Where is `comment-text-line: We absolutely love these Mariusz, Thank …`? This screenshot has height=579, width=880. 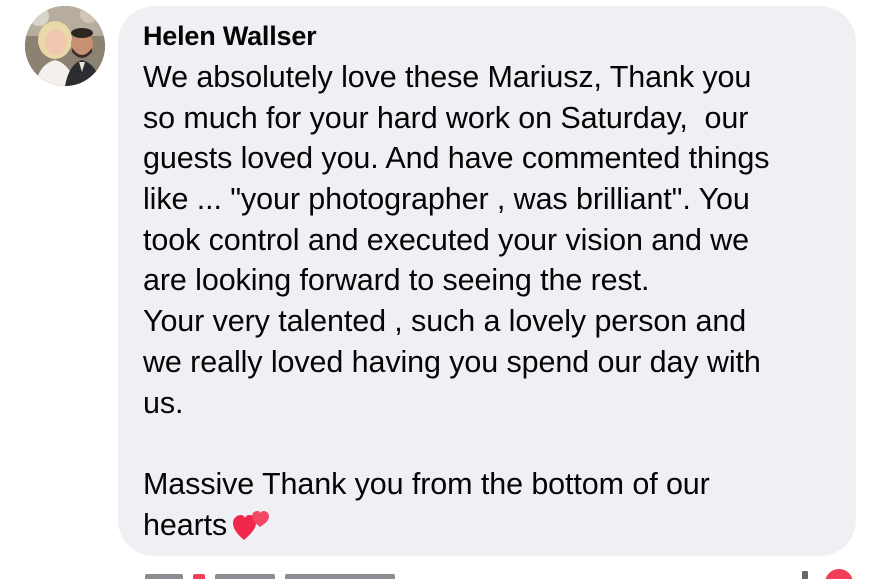
comment-text-line: We absolutely love these Mariusz, Thank … is located at coordinates (447, 77).